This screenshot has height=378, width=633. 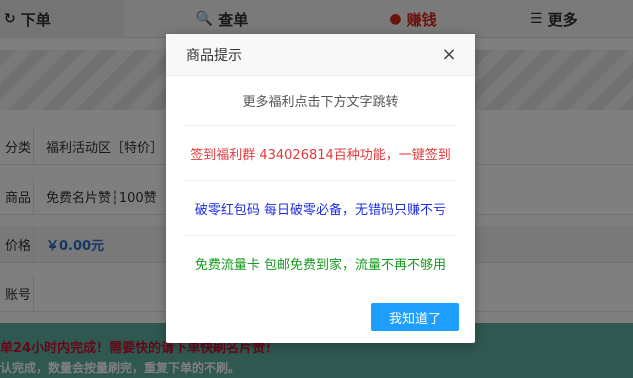 I want to click on close-icon: ×, so click(x=449, y=54).